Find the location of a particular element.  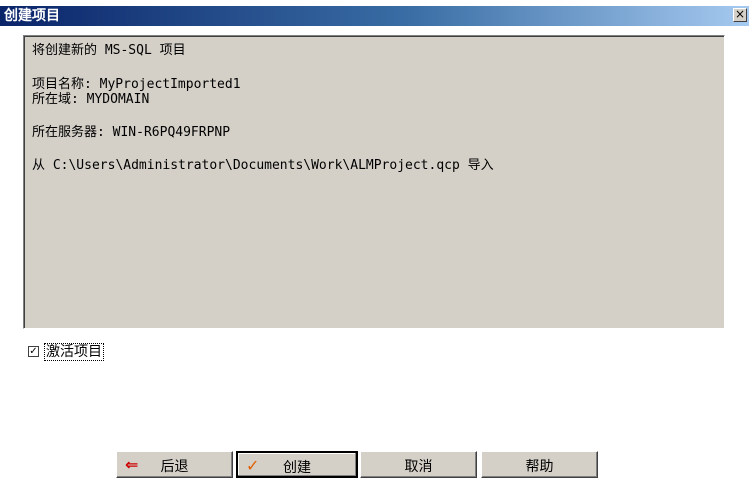

summary-intro: 将创建新的 MS-SQL 项目 is located at coordinates (109, 50).